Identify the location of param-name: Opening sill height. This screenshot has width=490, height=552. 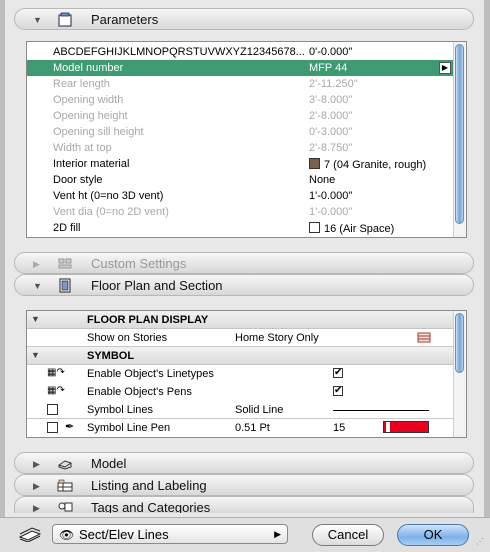
(98, 132).